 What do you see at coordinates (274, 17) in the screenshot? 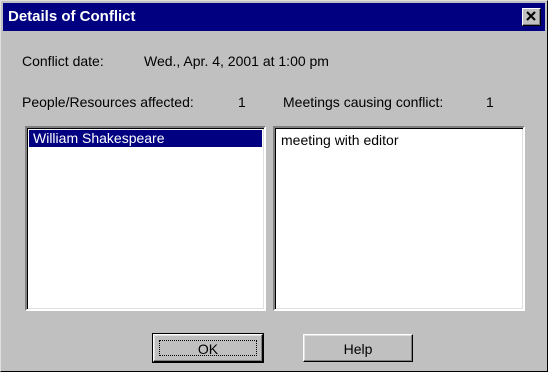
I see `title-bar: Details of Conflict` at bounding box center [274, 17].